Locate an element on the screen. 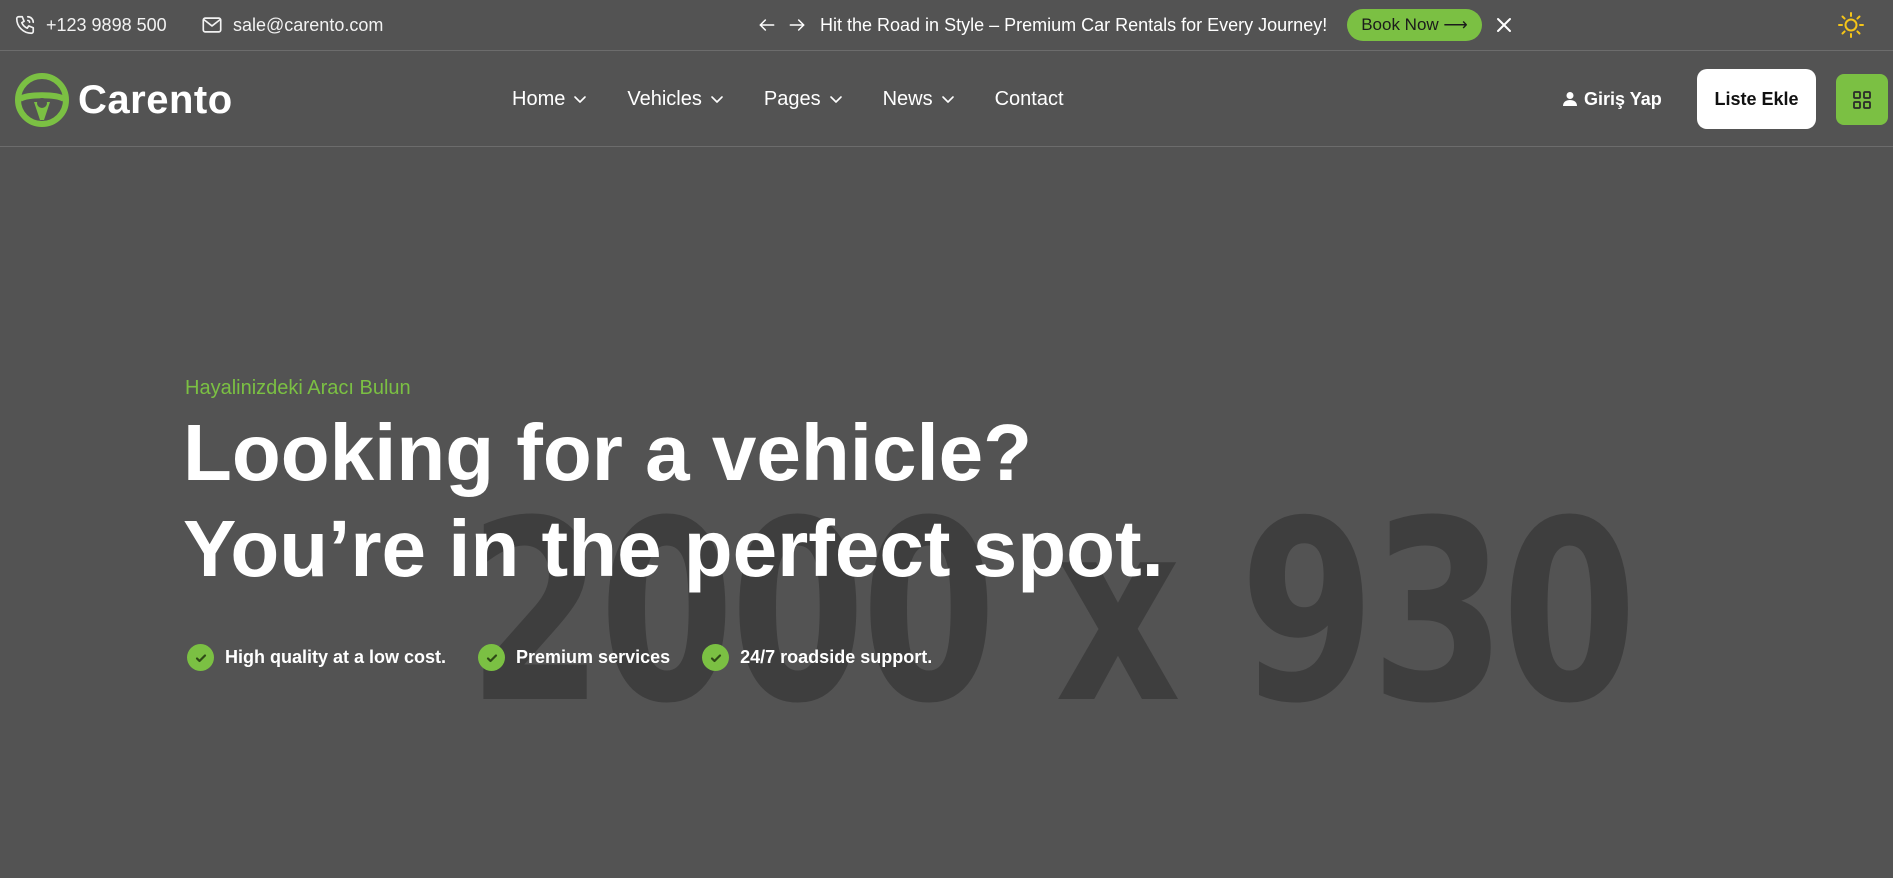 This screenshot has width=1893, height=878. nav-item-news: News is located at coordinates (919, 99).